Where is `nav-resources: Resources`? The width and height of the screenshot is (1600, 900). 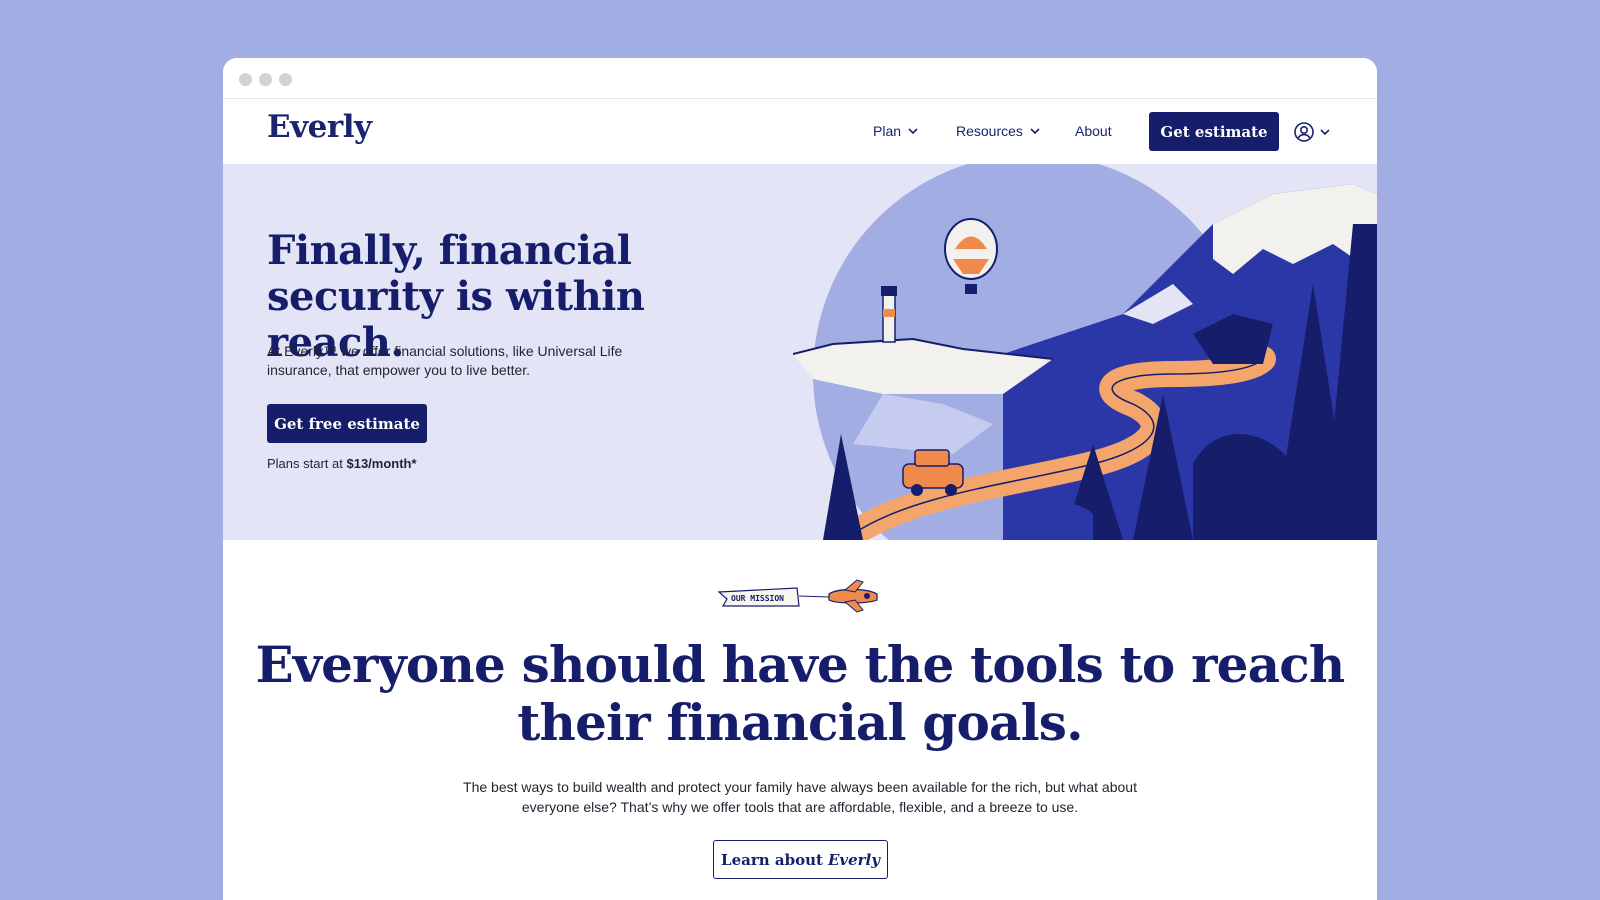 nav-resources: Resources is located at coordinates (998, 131).